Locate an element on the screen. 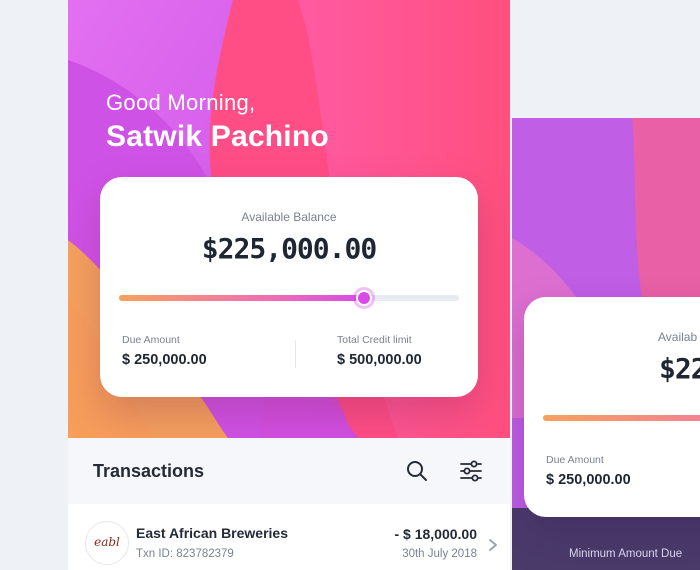 Image resolution: width=700 pixels, height=570 pixels. secondary-credit-bar is located at coordinates (621, 418).